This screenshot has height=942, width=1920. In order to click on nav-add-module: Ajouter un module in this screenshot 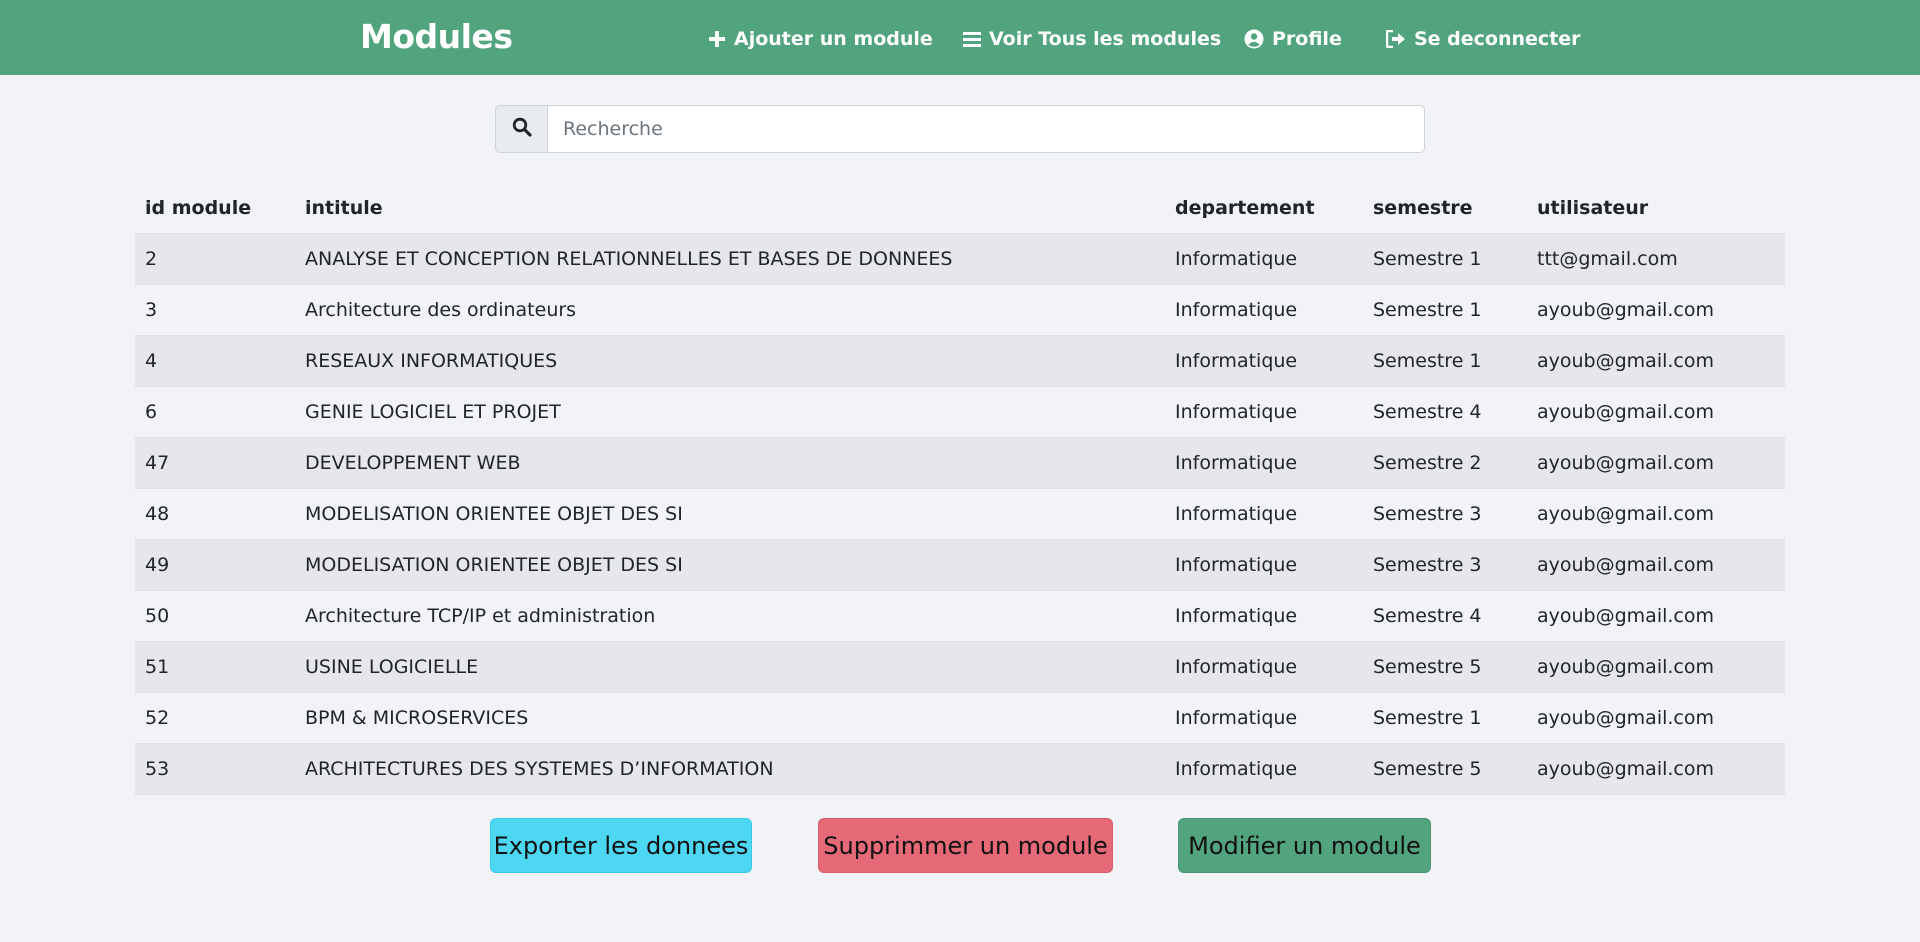, I will do `click(820, 39)`.